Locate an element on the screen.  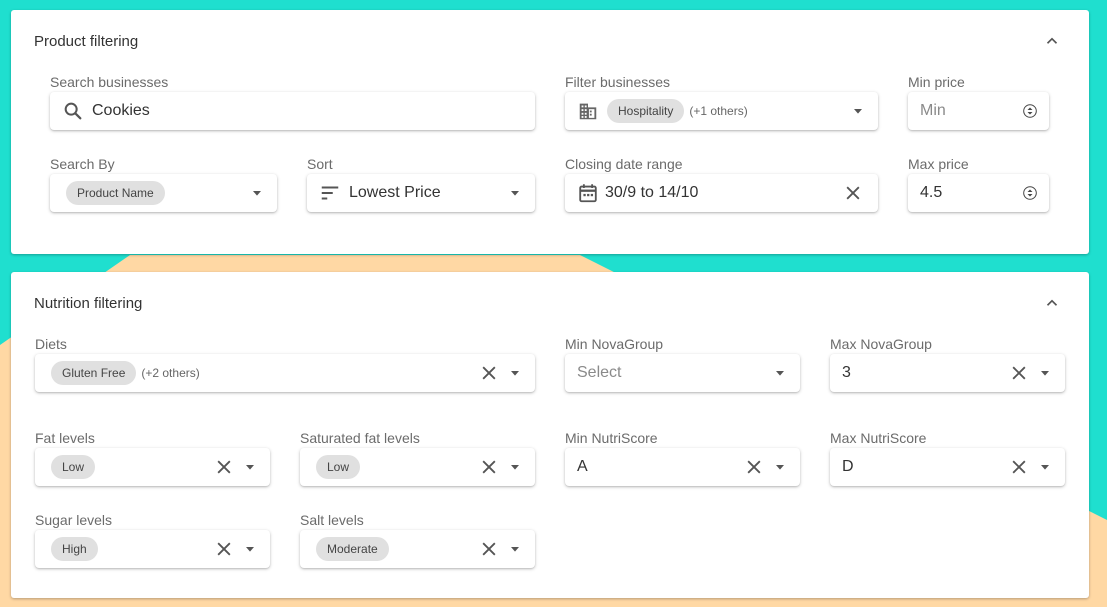
closing-date-range-input: 30/9 to 14/10 is located at coordinates (721, 193).